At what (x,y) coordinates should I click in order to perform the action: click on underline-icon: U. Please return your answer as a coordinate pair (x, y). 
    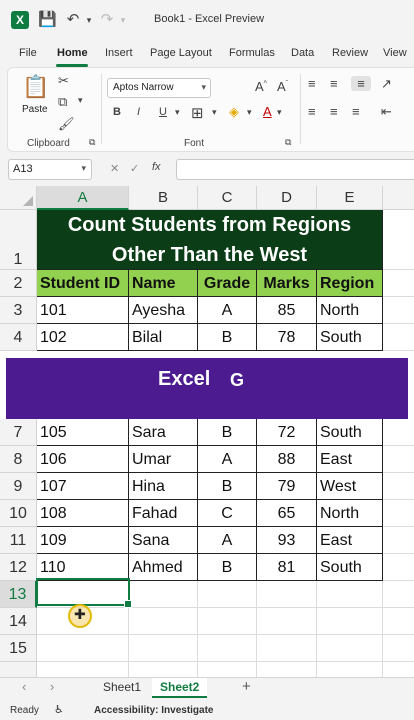
    Looking at the image, I should click on (163, 112).